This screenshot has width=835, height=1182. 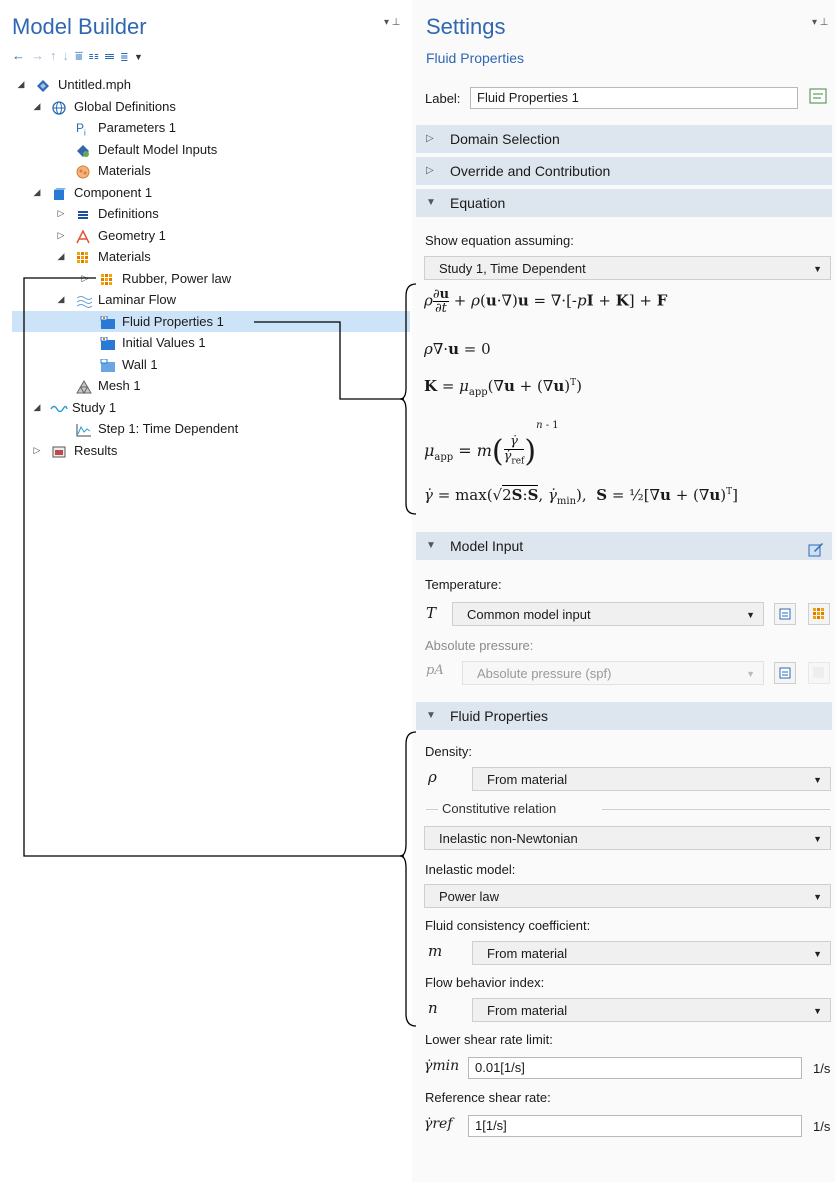 I want to click on brace-fluid-properties, so click(x=408, y=879).